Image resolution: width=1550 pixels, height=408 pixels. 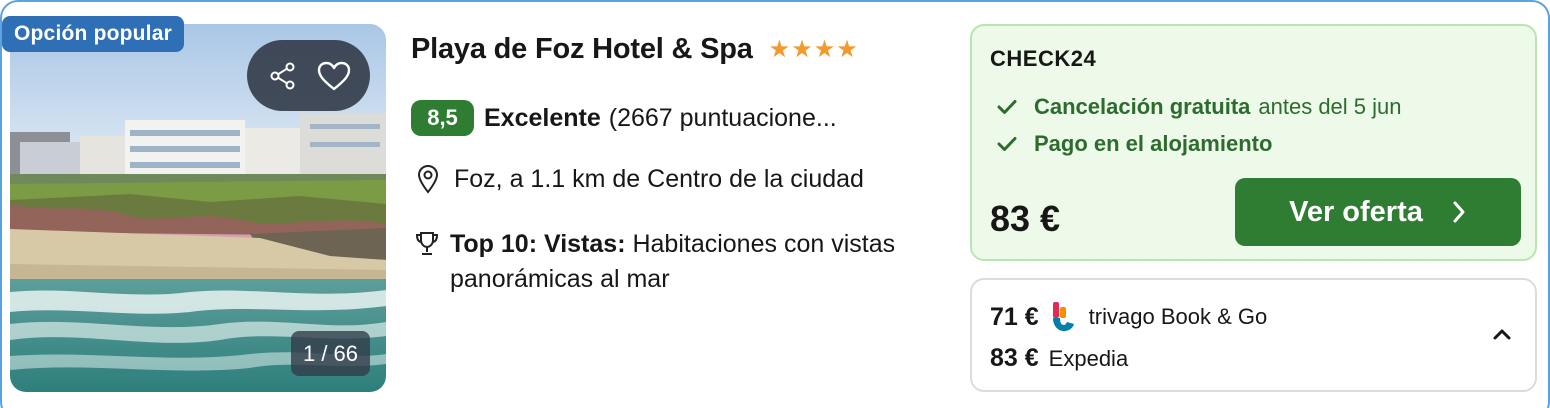 What do you see at coordinates (1459, 212) in the screenshot?
I see `chevron-right-icon` at bounding box center [1459, 212].